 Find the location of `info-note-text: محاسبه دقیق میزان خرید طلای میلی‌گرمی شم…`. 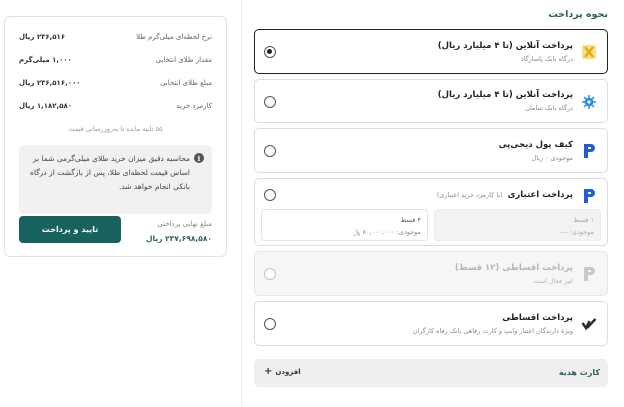

info-note-text: محاسبه دقیق میزان خرید طلای میلی‌گرمی شم… is located at coordinates (110, 172).